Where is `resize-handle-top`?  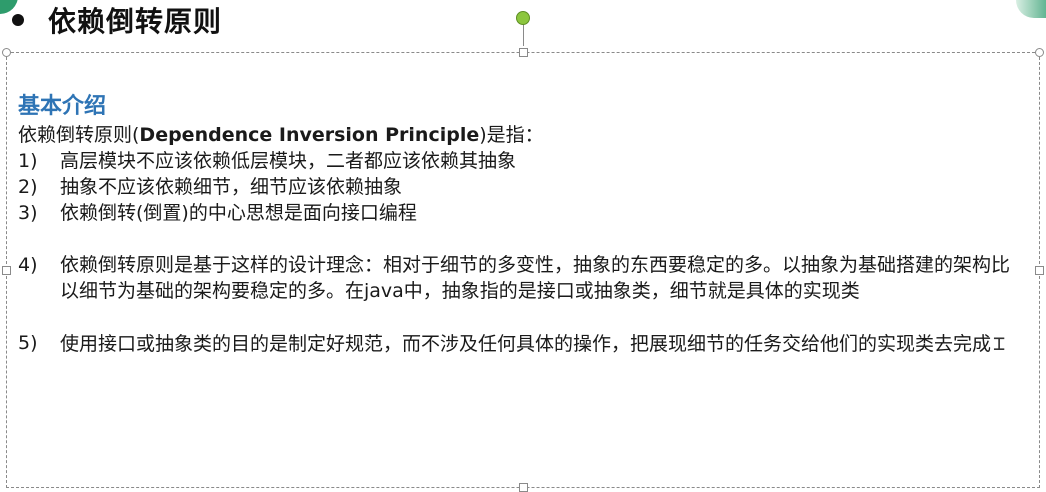
resize-handle-top is located at coordinates (523, 52).